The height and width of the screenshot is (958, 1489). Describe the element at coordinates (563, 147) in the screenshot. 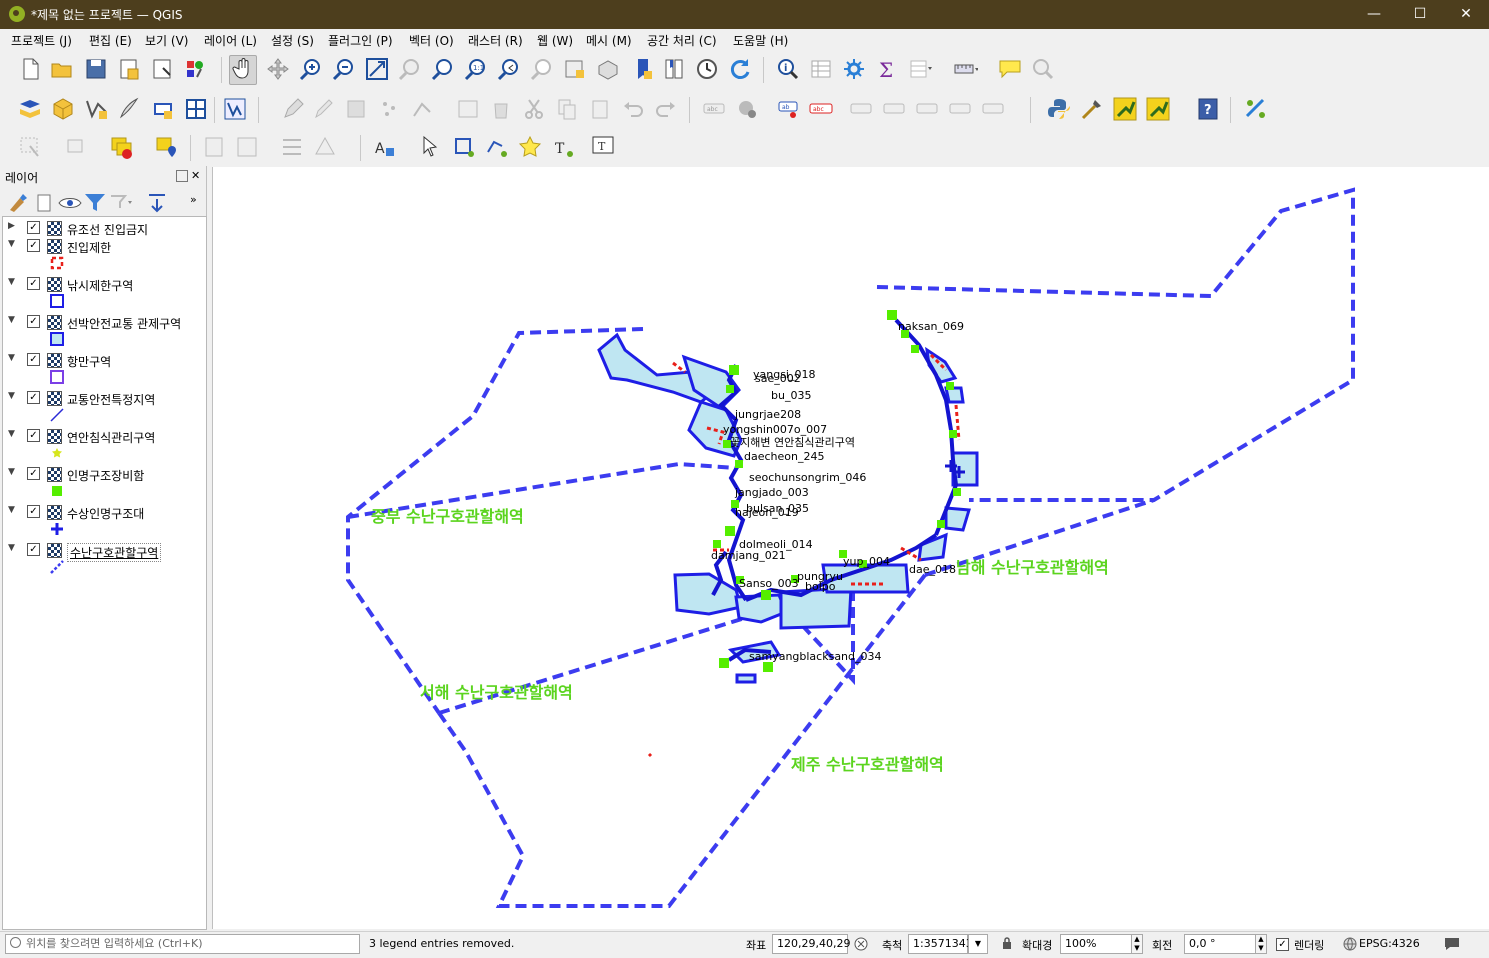

I see `annotation-point-text-icon: T` at that location.